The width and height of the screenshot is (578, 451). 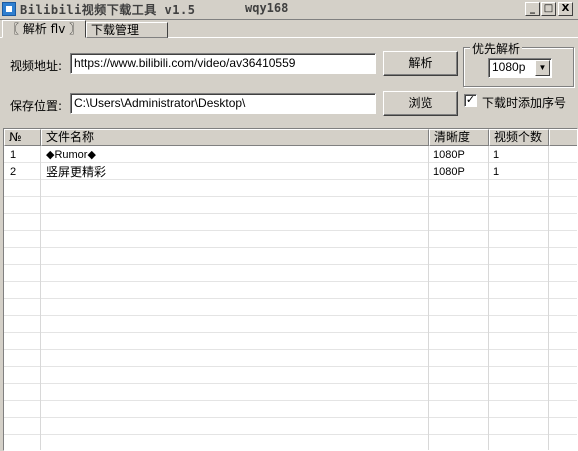 What do you see at coordinates (36, 106) in the screenshot?
I see `save-label: 保存位置:` at bounding box center [36, 106].